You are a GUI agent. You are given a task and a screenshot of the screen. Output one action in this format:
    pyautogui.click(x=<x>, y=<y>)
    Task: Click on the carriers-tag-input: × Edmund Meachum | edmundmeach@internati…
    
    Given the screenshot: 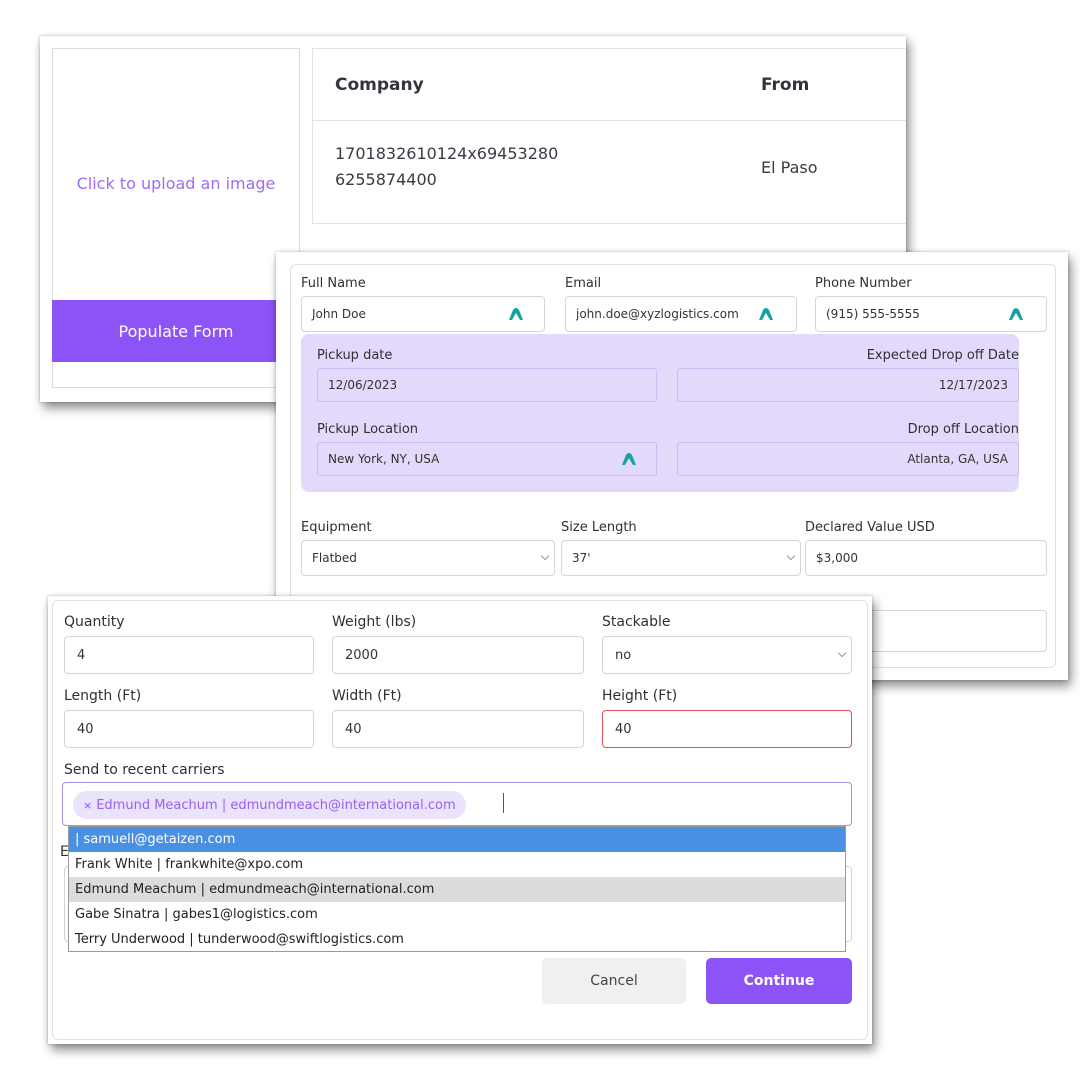 What is the action you would take?
    pyautogui.click(x=457, y=804)
    